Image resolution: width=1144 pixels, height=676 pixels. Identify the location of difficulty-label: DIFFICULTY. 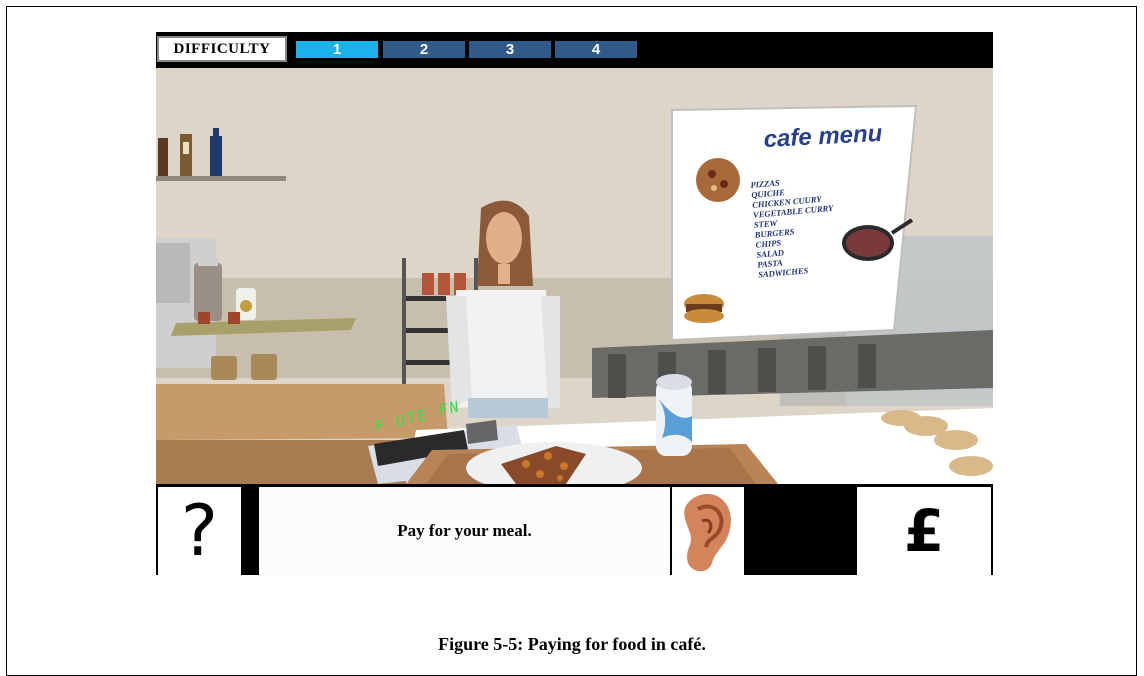
(222, 49).